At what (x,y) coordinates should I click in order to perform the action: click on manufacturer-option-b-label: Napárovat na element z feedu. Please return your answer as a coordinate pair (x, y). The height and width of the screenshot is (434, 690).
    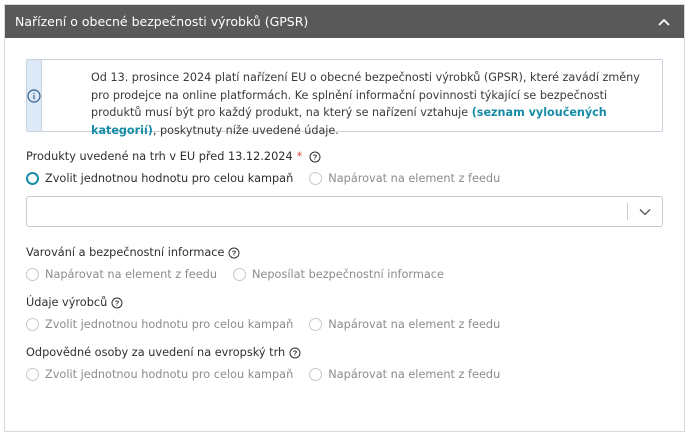
    Looking at the image, I should click on (414, 324).